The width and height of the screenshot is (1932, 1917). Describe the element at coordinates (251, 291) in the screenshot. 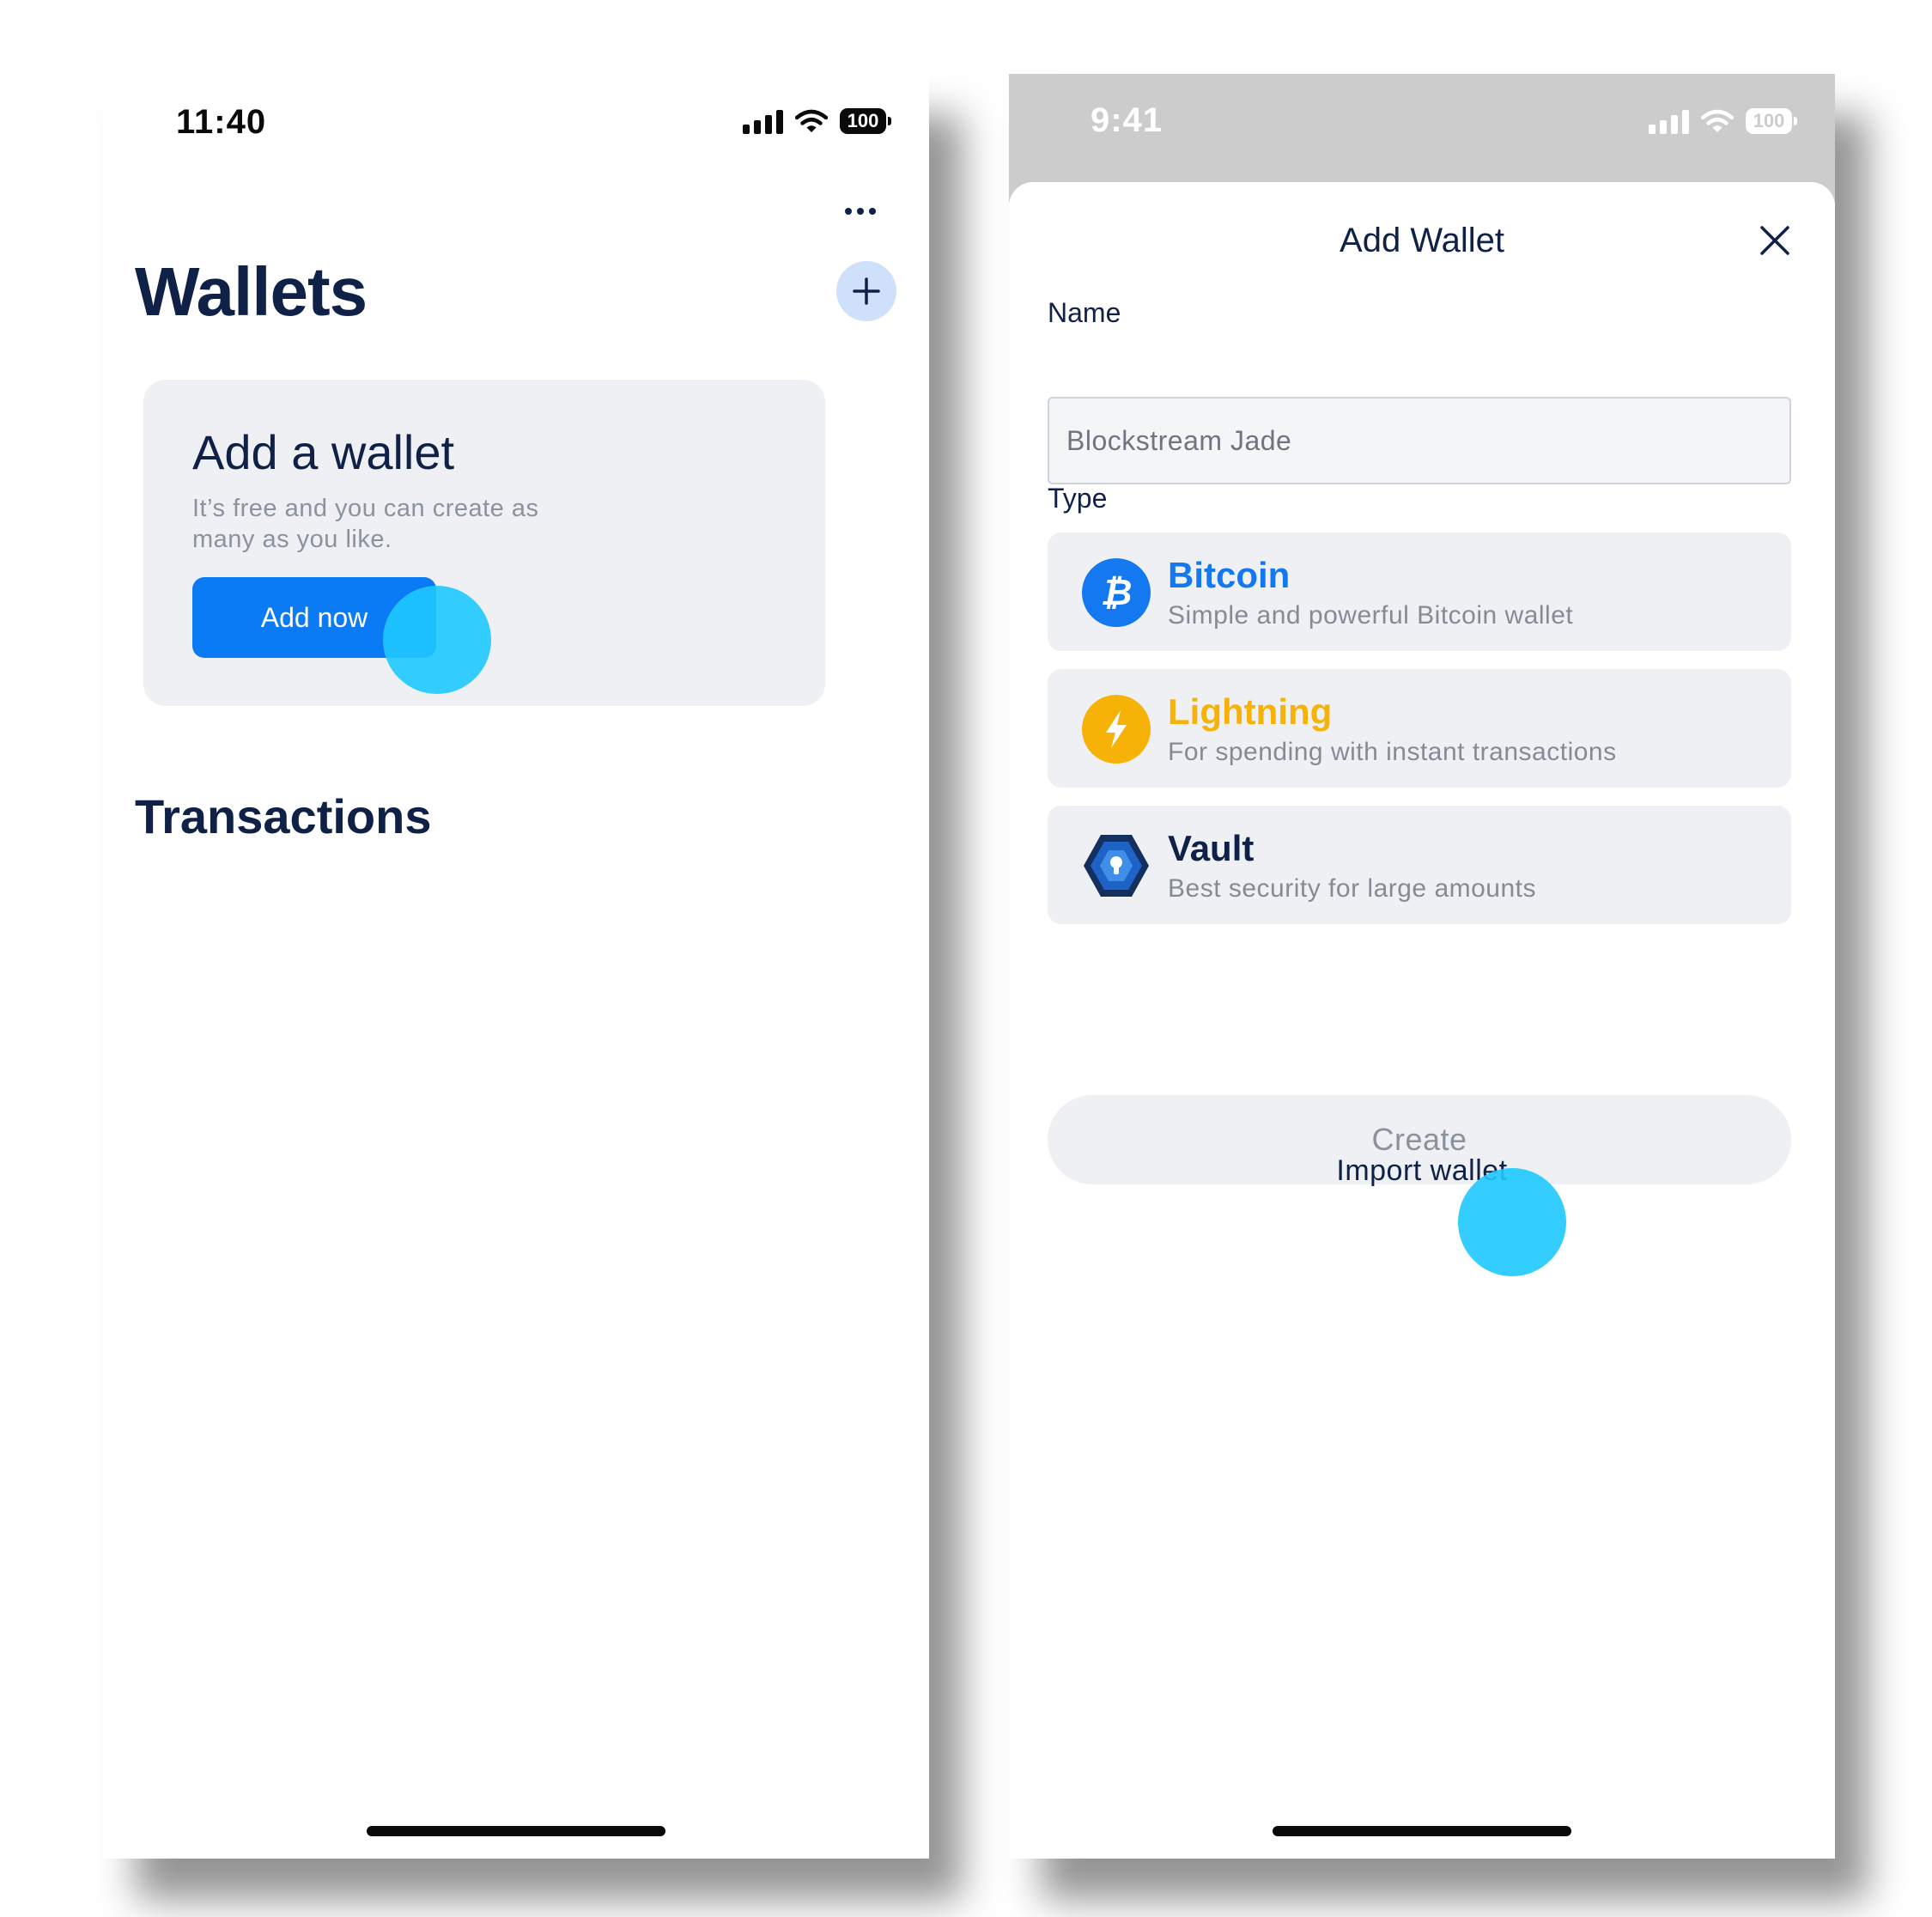

I see `page-title: Wallets` at that location.